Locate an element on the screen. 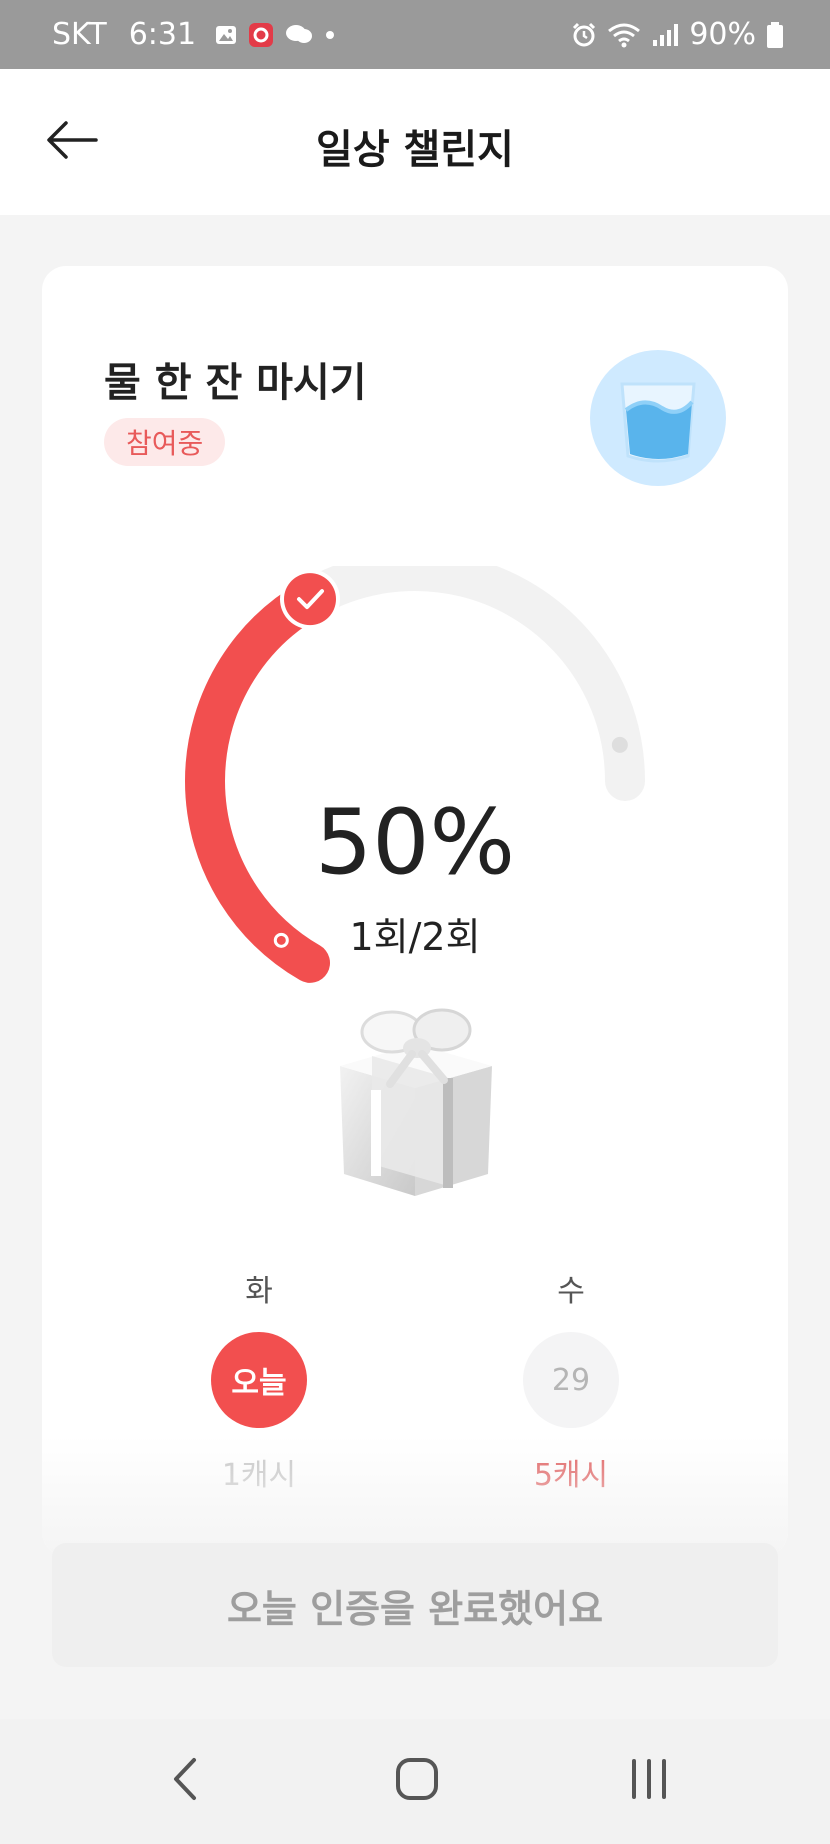 Image resolution: width=830 pixels, height=1844 pixels. alarm-icon is located at coordinates (584, 35).